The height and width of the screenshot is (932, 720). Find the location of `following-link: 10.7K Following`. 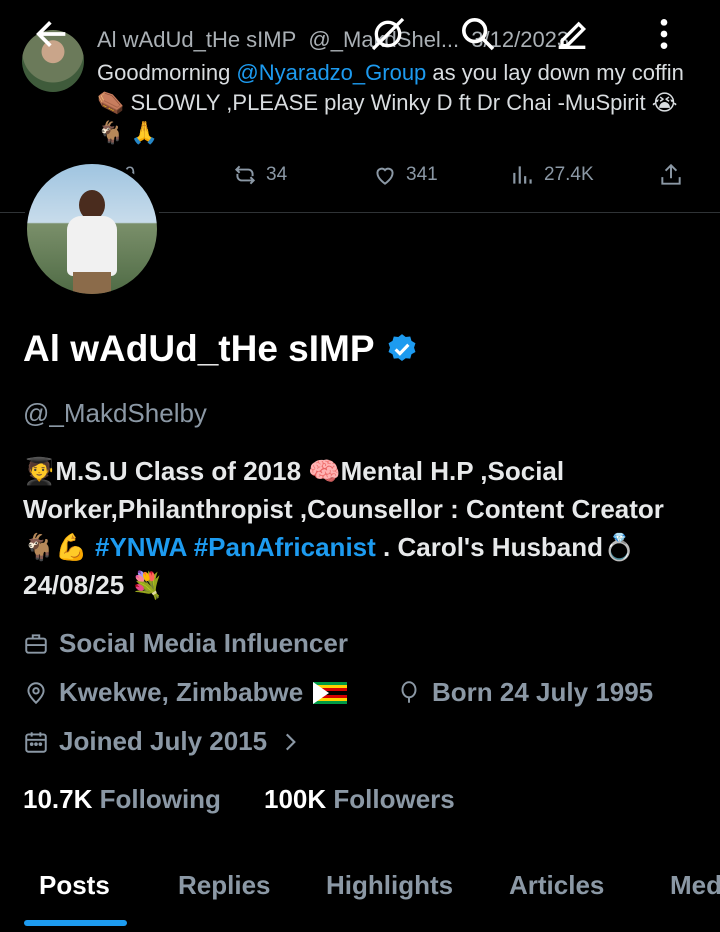

following-link: 10.7K Following is located at coordinates (122, 799).